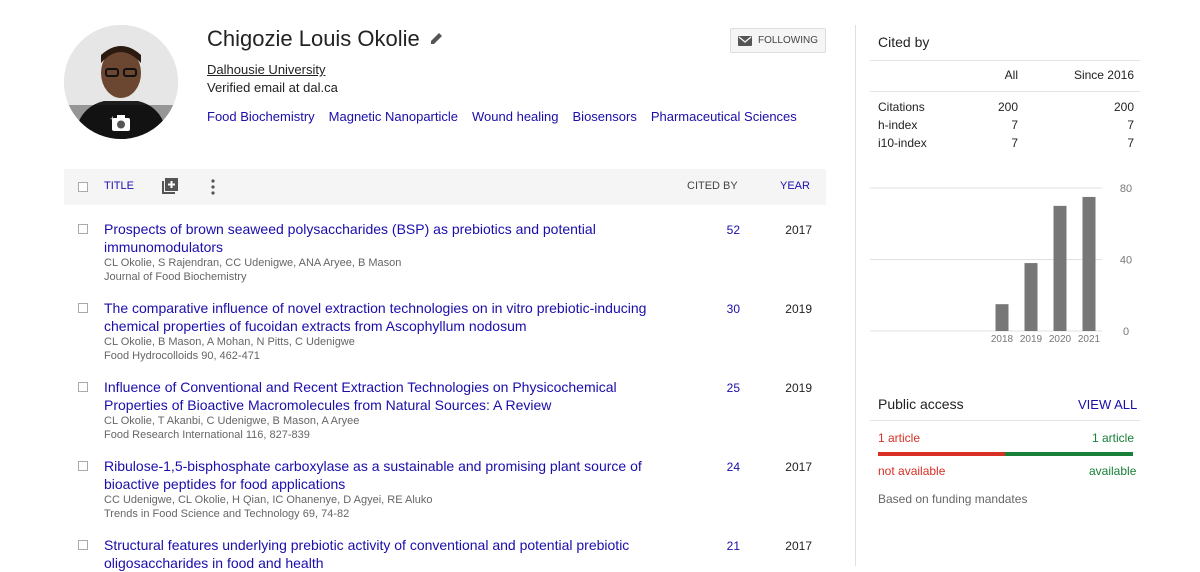  I want to click on cited-by-count: 24, so click(720, 467).